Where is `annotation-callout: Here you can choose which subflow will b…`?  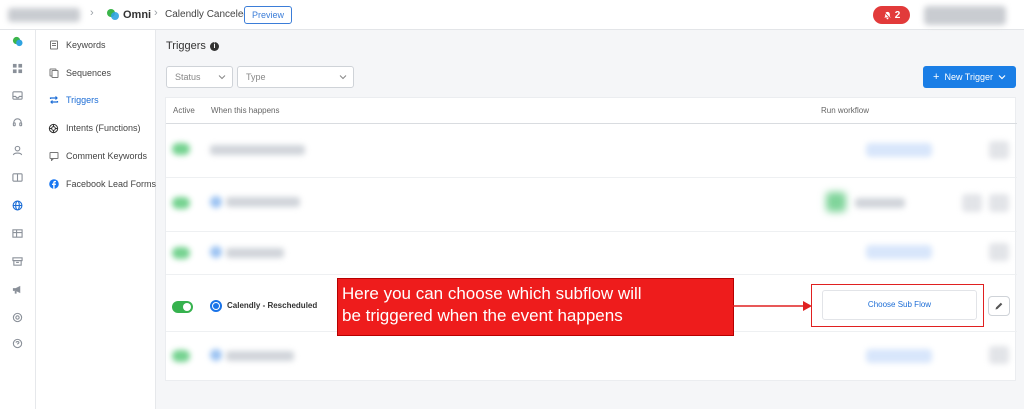 annotation-callout: Here you can choose which subflow will b… is located at coordinates (535, 307).